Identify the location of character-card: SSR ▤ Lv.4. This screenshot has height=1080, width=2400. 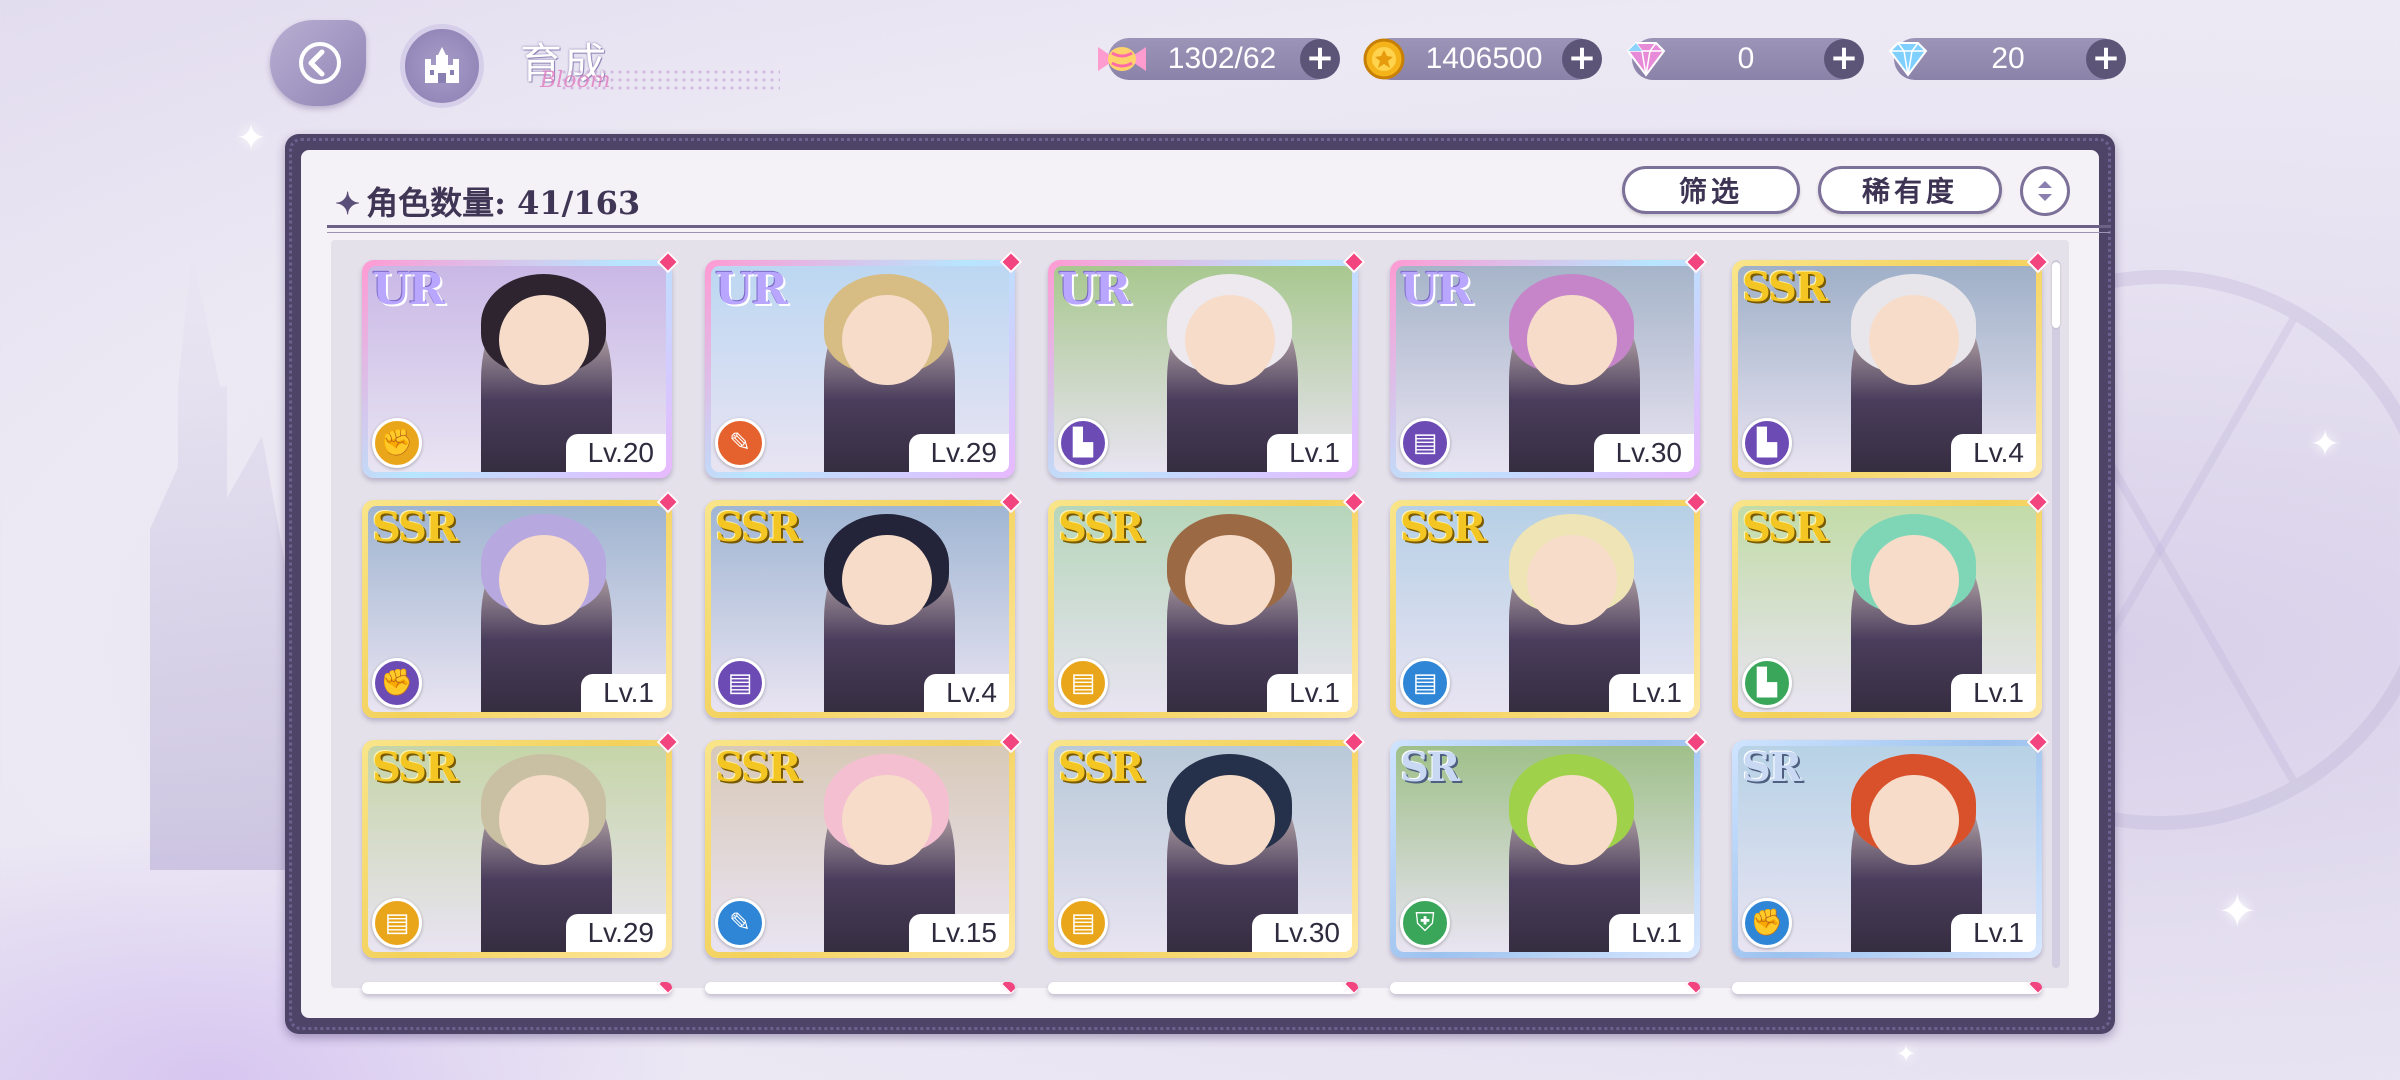
(864, 604).